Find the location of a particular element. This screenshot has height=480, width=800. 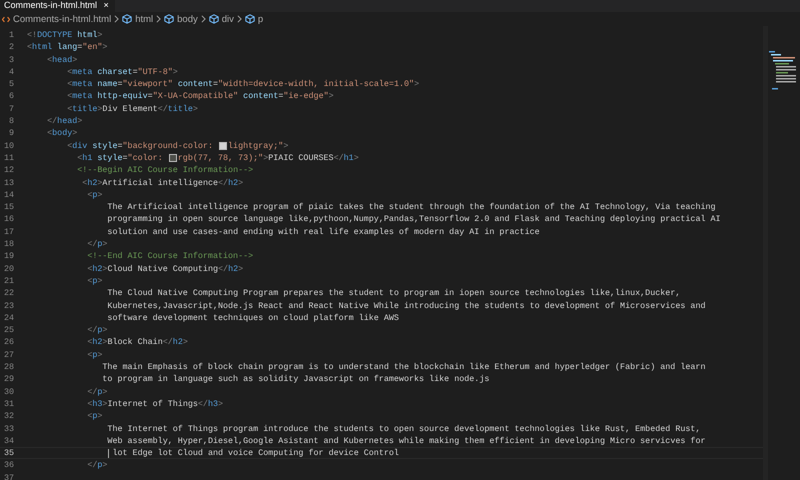

code-text: <!--Begin AIC Course Information--> is located at coordinates (165, 170).